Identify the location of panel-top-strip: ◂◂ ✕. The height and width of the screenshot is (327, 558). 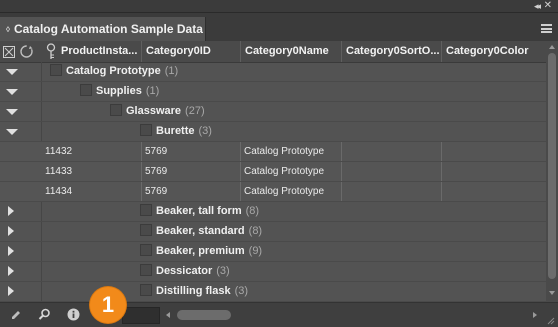
(279, 6).